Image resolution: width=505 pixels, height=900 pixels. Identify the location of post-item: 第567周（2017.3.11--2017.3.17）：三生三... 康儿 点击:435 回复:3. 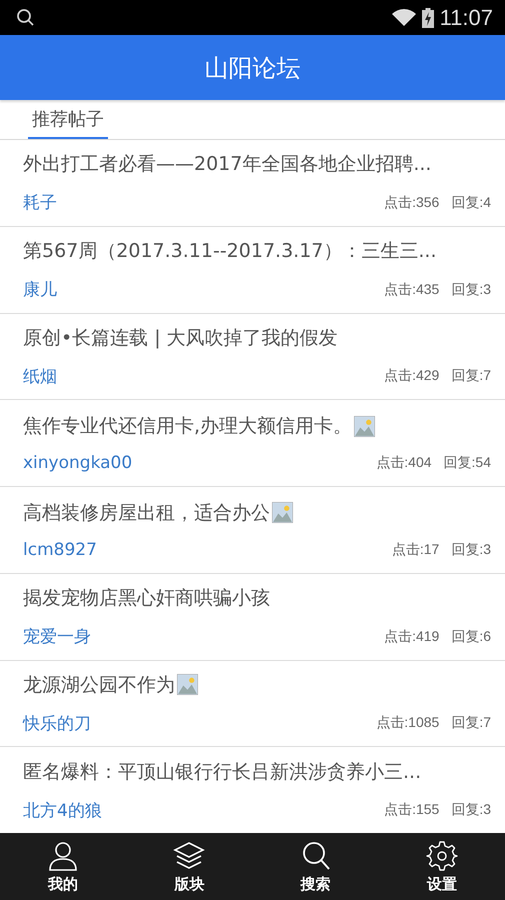
(252, 270).